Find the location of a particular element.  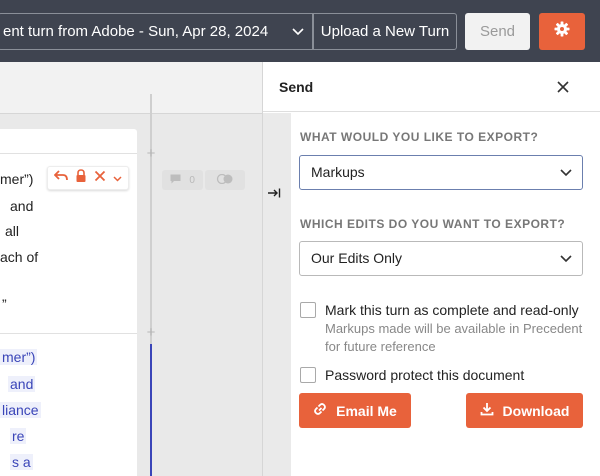

panel-title: Send is located at coordinates (296, 87).